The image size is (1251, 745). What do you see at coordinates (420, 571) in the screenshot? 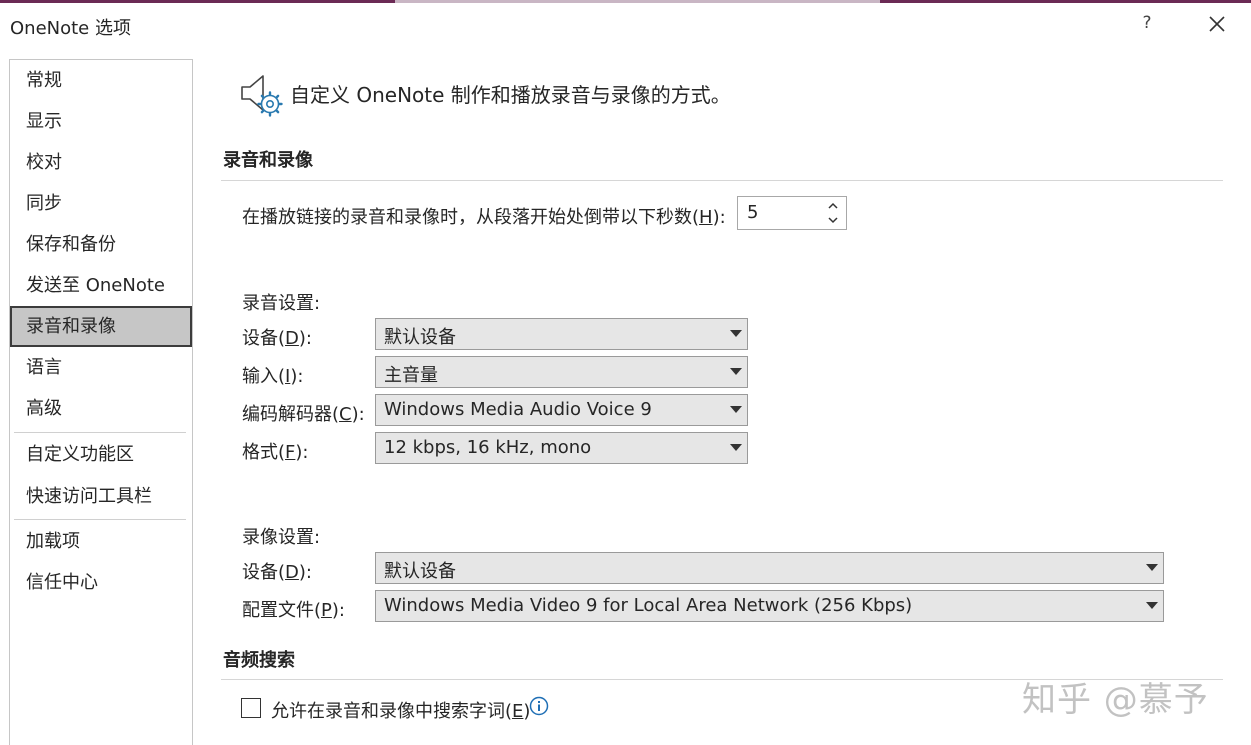
I see `video-device-value: 默认设备` at bounding box center [420, 571].